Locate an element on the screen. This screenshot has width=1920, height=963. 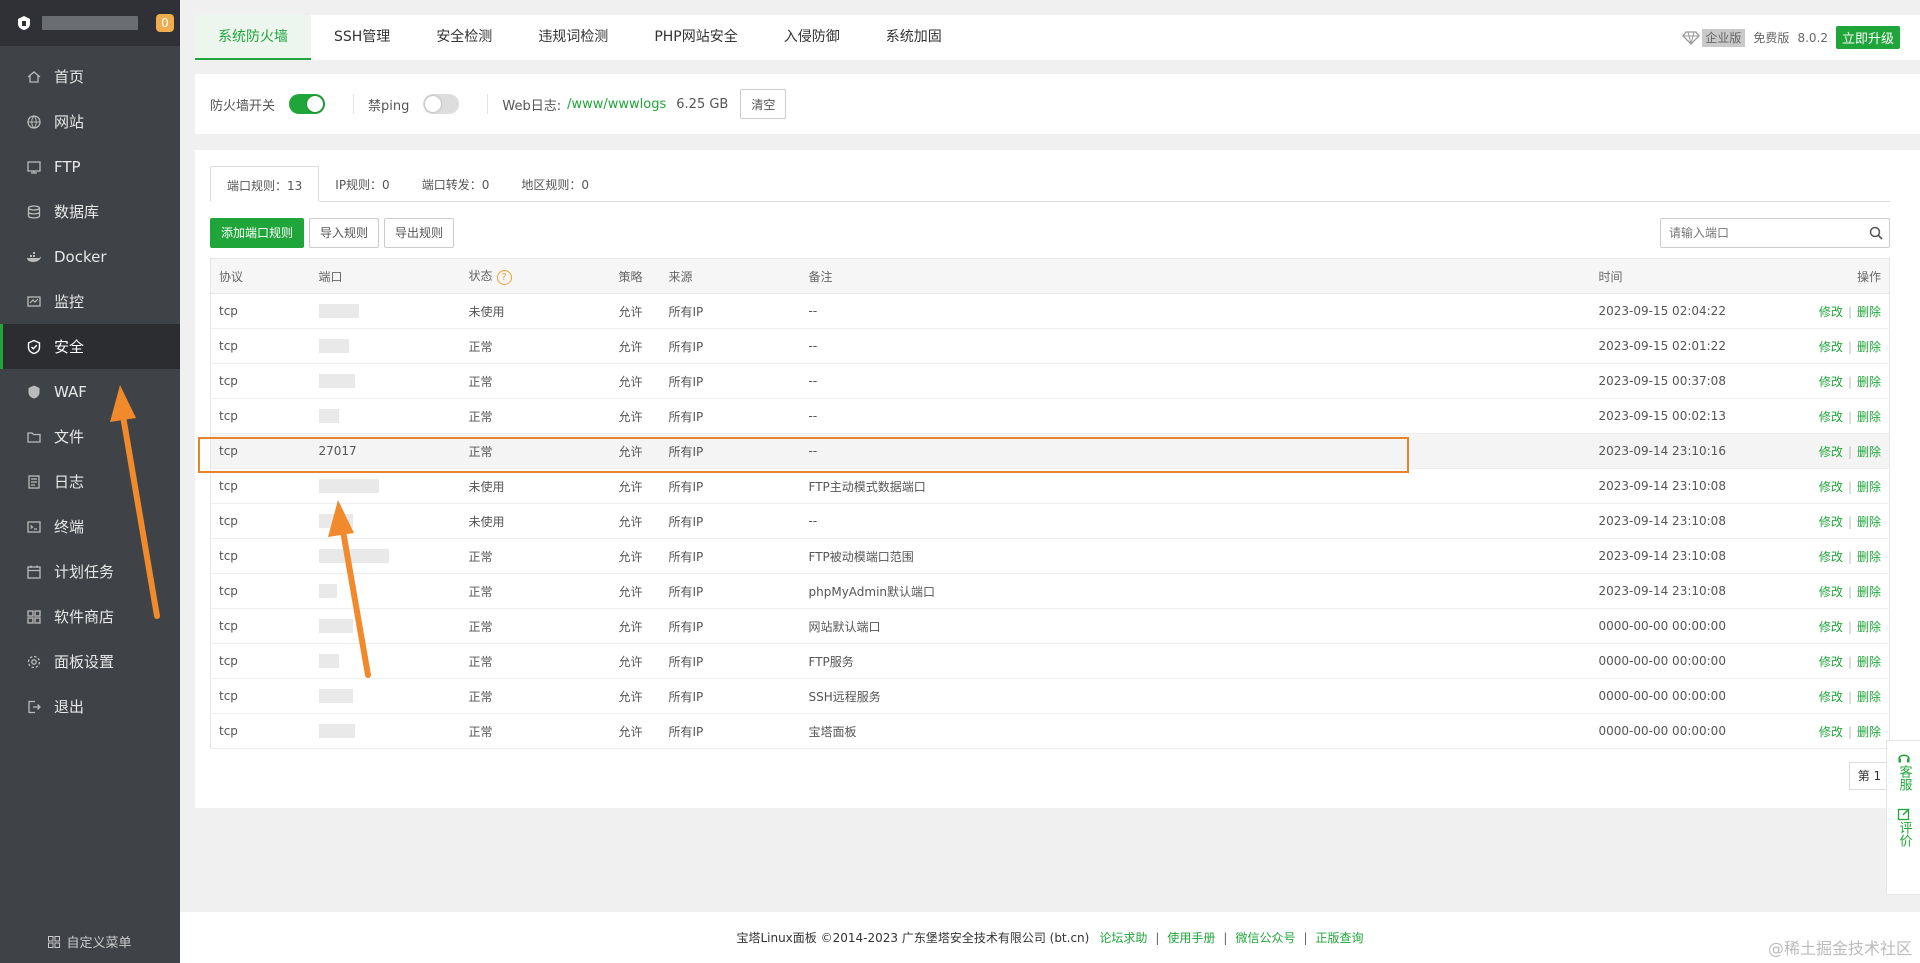
custom-menu-button: 自定义菜单 is located at coordinates (90, 941).